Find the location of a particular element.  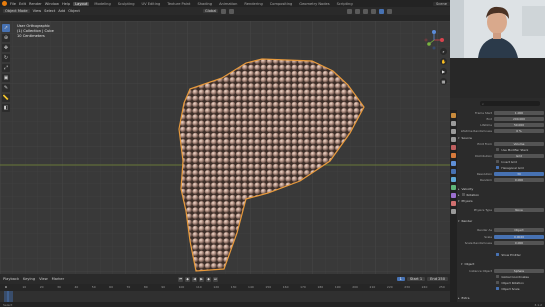

physics-type-dropdown: None is located at coordinates (519, 209).